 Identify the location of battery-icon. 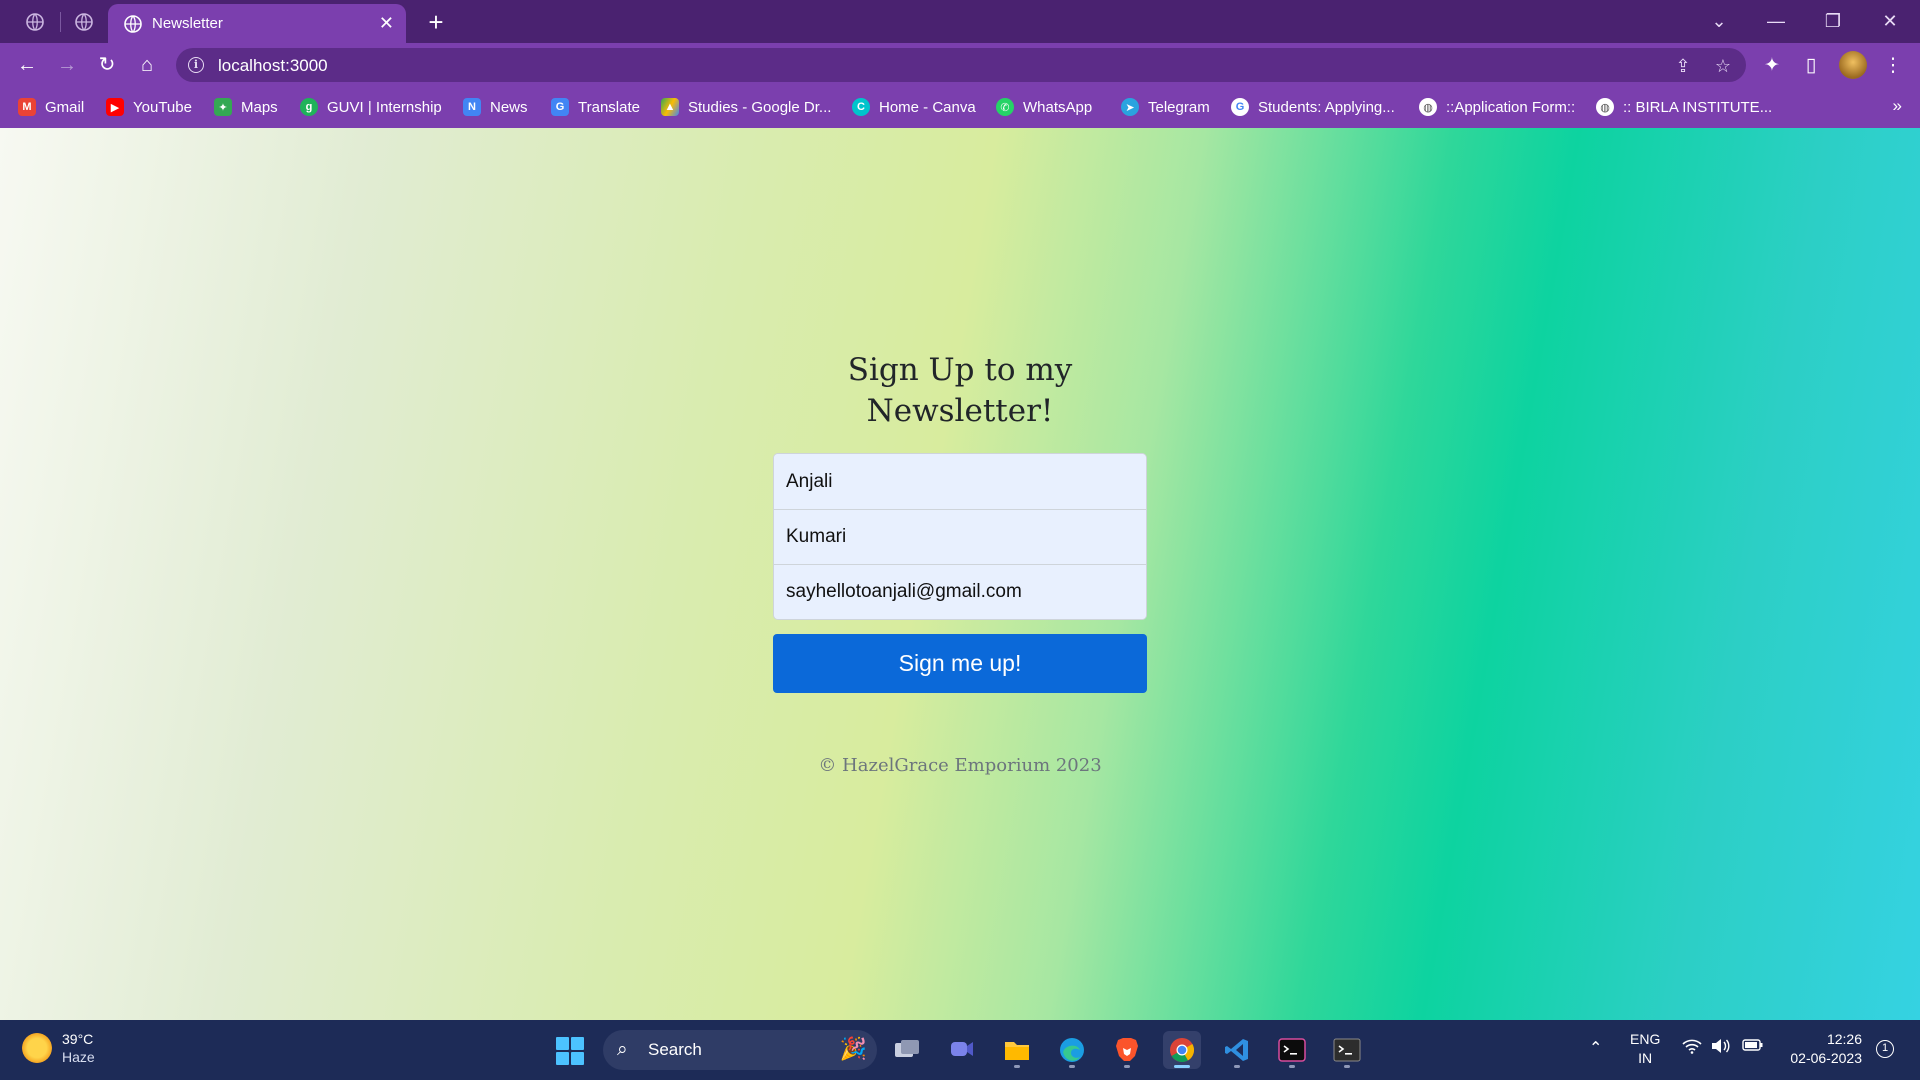
(1753, 1047).